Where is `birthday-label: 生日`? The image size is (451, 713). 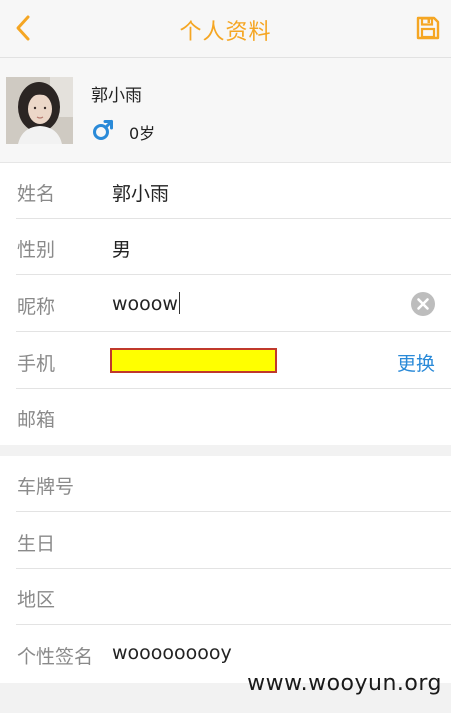 birthday-label: 生日 is located at coordinates (36, 544).